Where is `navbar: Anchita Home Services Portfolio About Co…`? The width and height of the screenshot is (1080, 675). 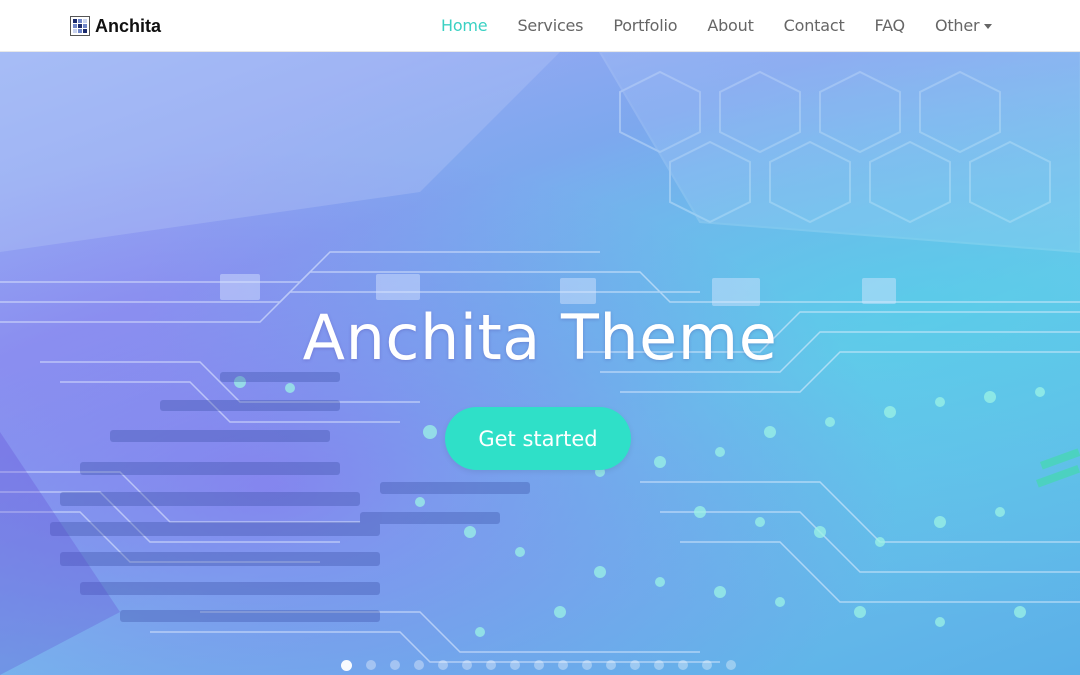 navbar: Anchita Home Services Portfolio About Co… is located at coordinates (540, 26).